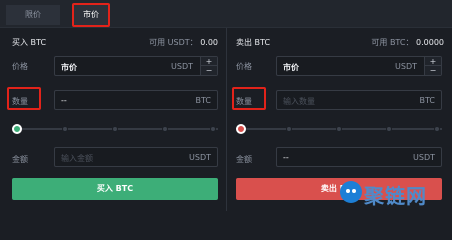  What do you see at coordinates (20, 101) in the screenshot?
I see `buy-amount-label: 数量` at bounding box center [20, 101].